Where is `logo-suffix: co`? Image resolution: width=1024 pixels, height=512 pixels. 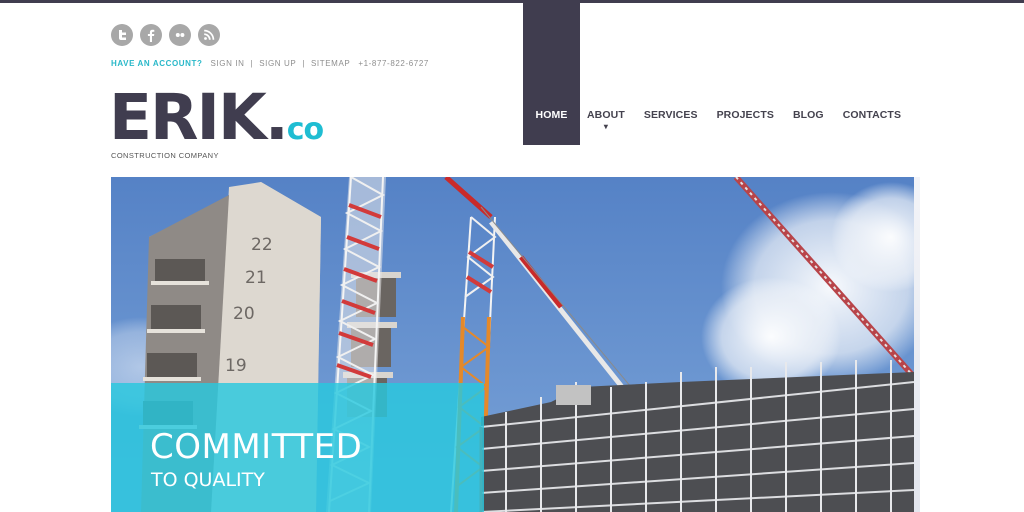
logo-suffix: co is located at coordinates (305, 129).